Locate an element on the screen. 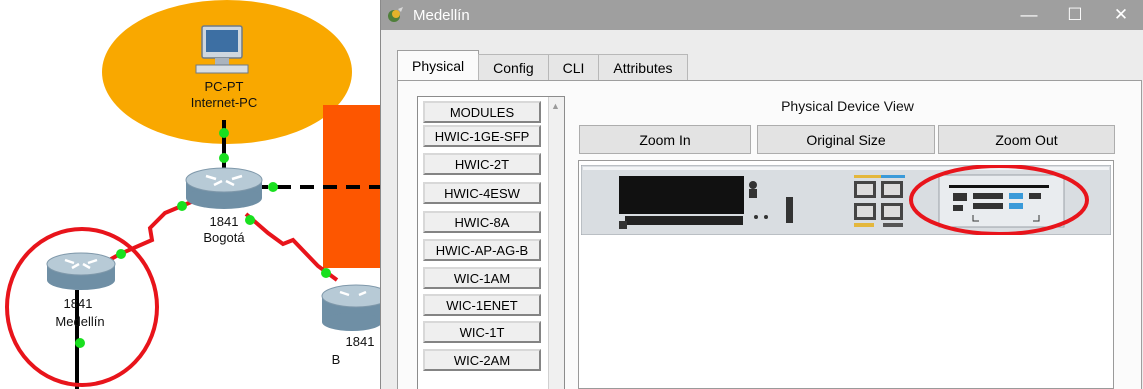 The height and width of the screenshot is (389, 1143). title-bar: Medellín — ☐ ✕ is located at coordinates (762, 15).